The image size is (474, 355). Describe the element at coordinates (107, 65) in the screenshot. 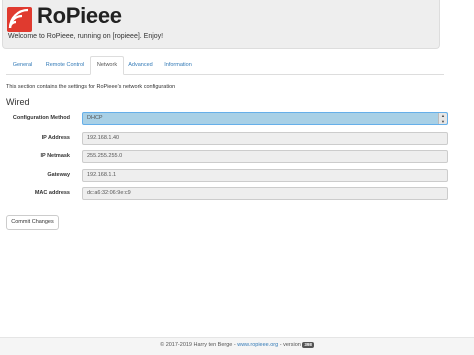

I see `tab-network: Network` at that location.